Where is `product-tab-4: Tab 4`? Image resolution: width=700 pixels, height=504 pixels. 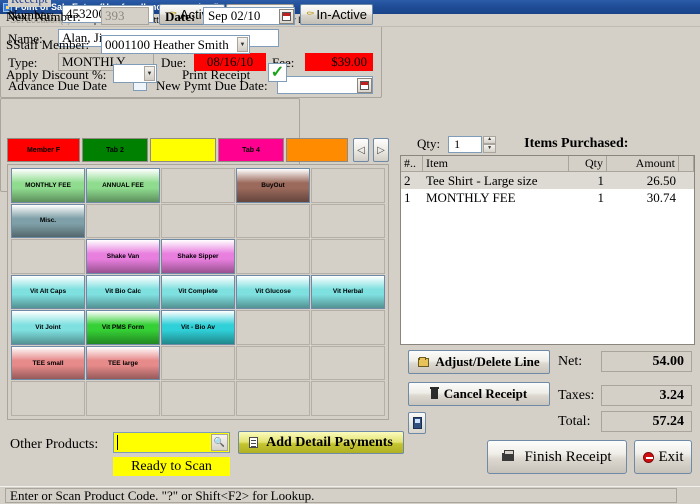
product-tab-4: Tab 4 is located at coordinates (251, 150).